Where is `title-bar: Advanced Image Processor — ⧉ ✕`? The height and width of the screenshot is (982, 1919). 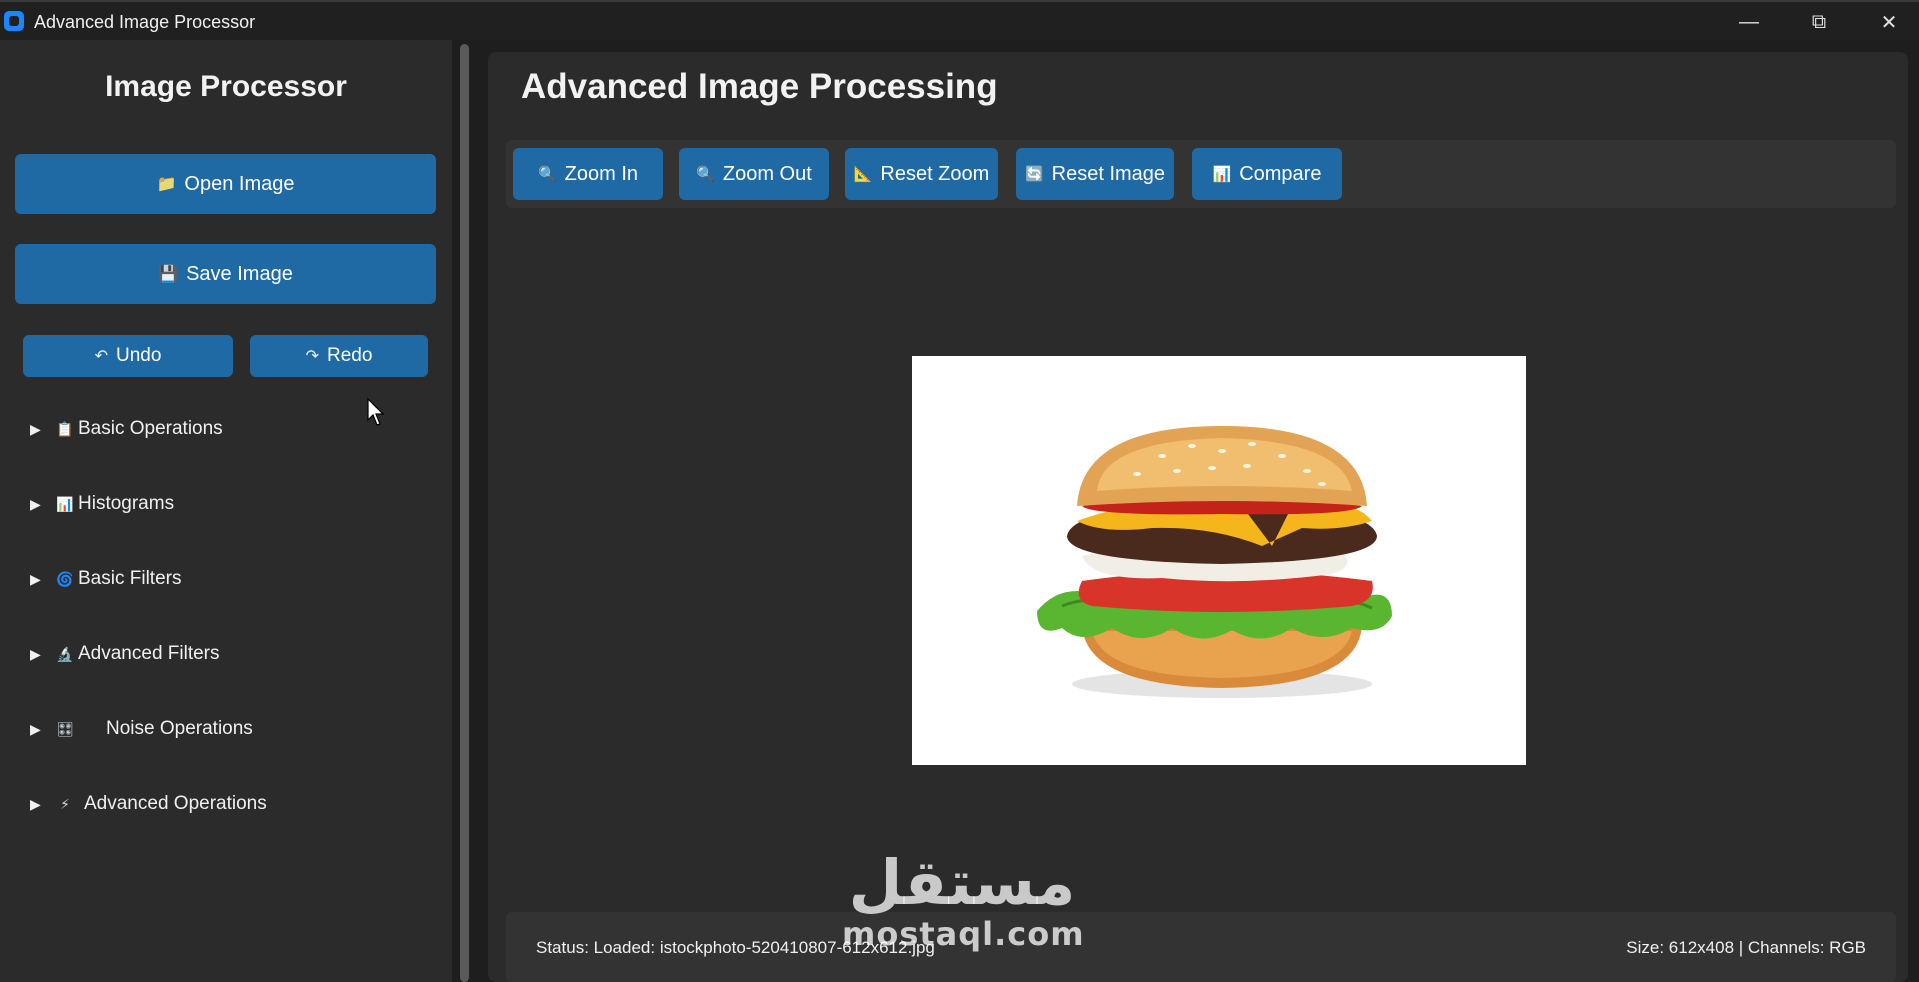 title-bar: Advanced Image Processor — ⧉ ✕ is located at coordinates (959, 20).